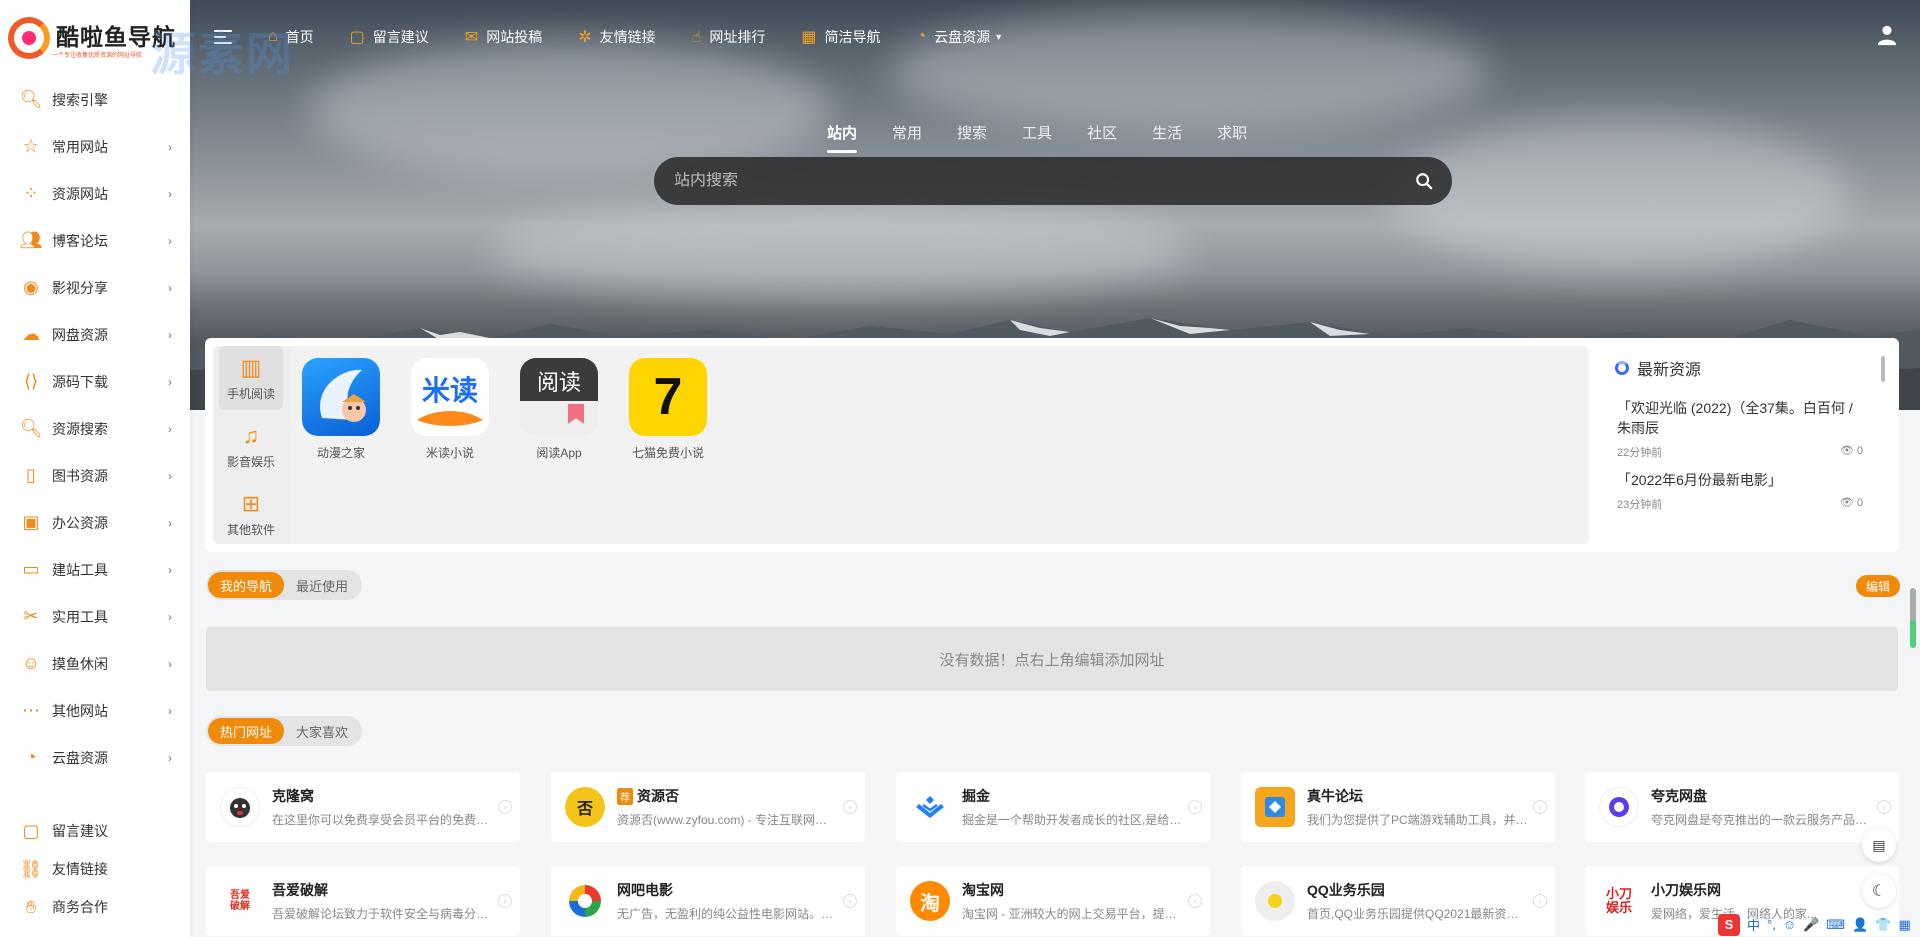 This screenshot has height=937, width=1920. Describe the element at coordinates (999, 37) in the screenshot. I see `chevron-down-icon: ▾` at that location.